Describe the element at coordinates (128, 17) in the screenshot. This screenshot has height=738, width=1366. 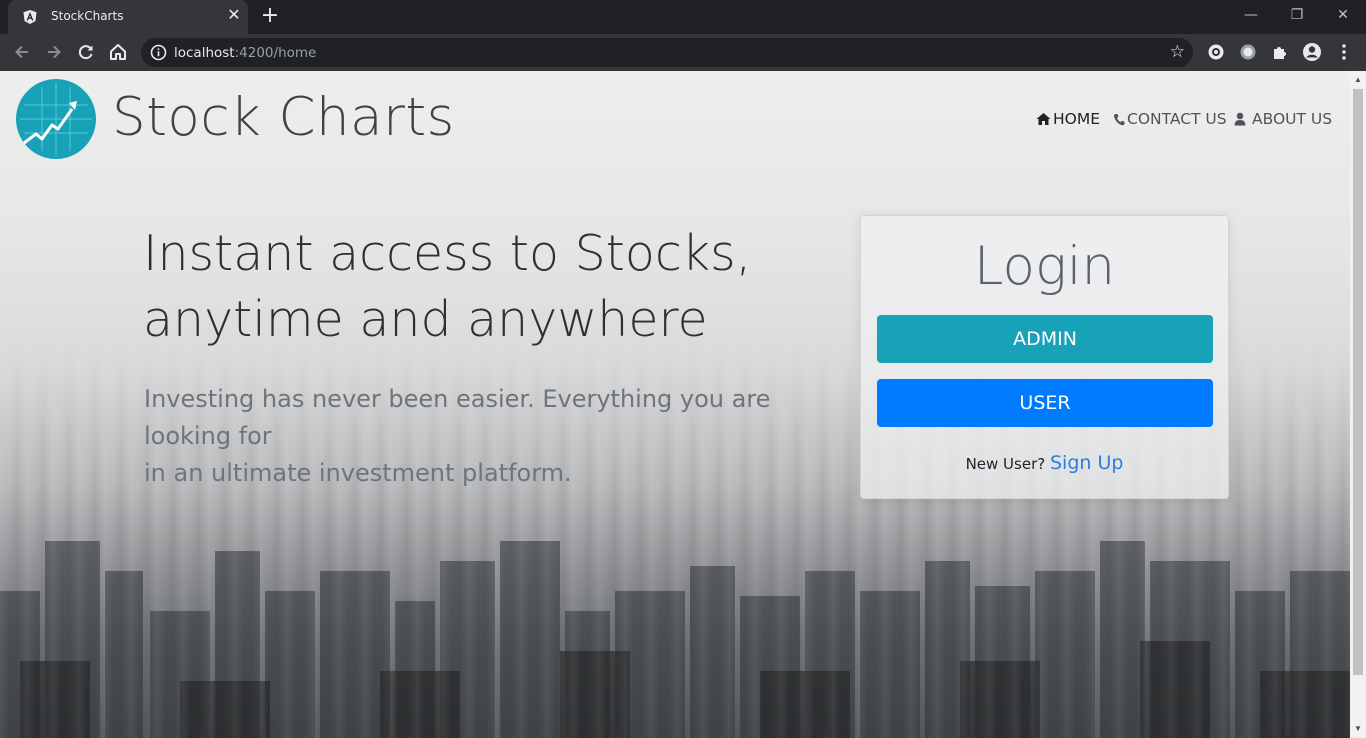
I see `browser-tab: StockCharts ✕` at that location.